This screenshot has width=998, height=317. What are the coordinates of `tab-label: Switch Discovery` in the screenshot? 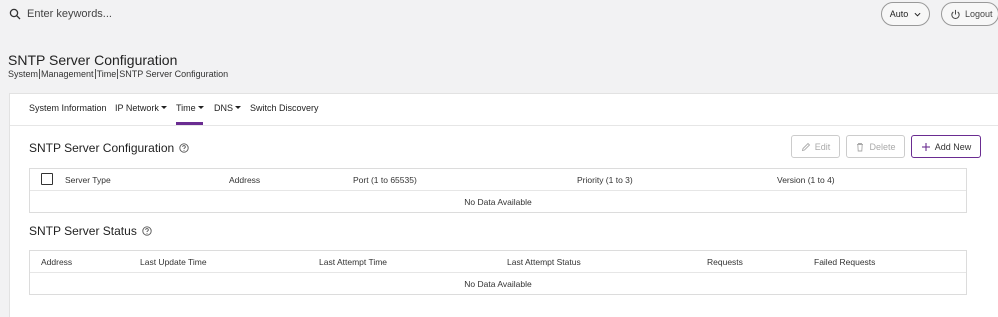 It's located at (284, 108).